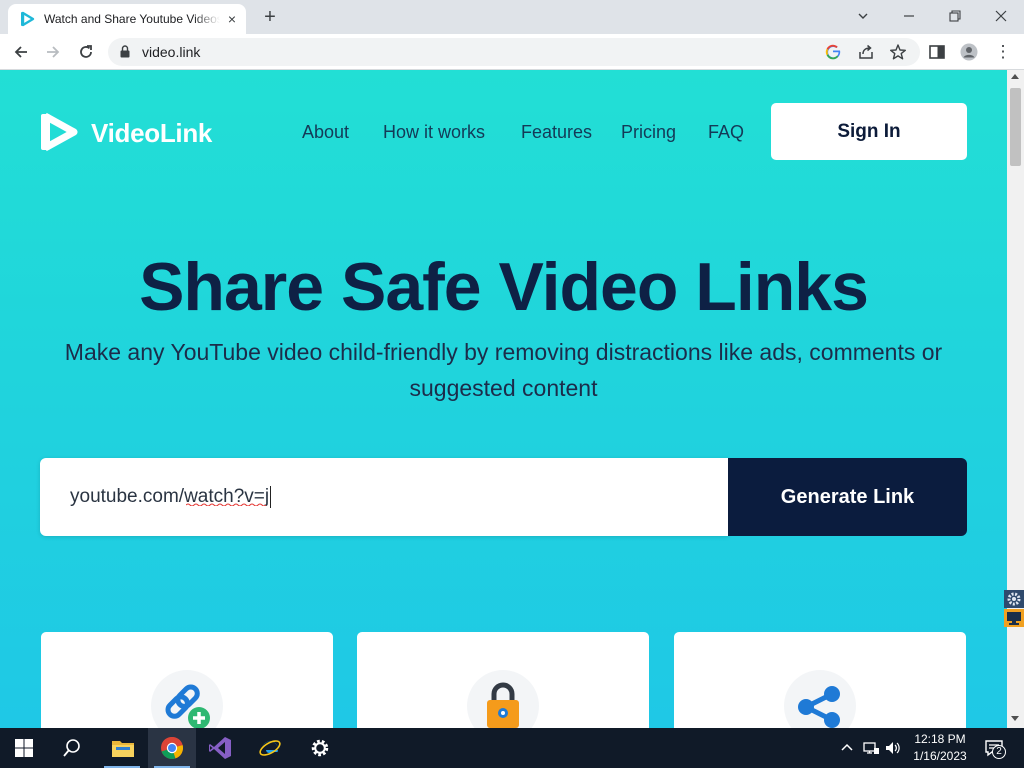 The width and height of the screenshot is (1024, 768). I want to click on visual-studio-icon, so click(220, 748).